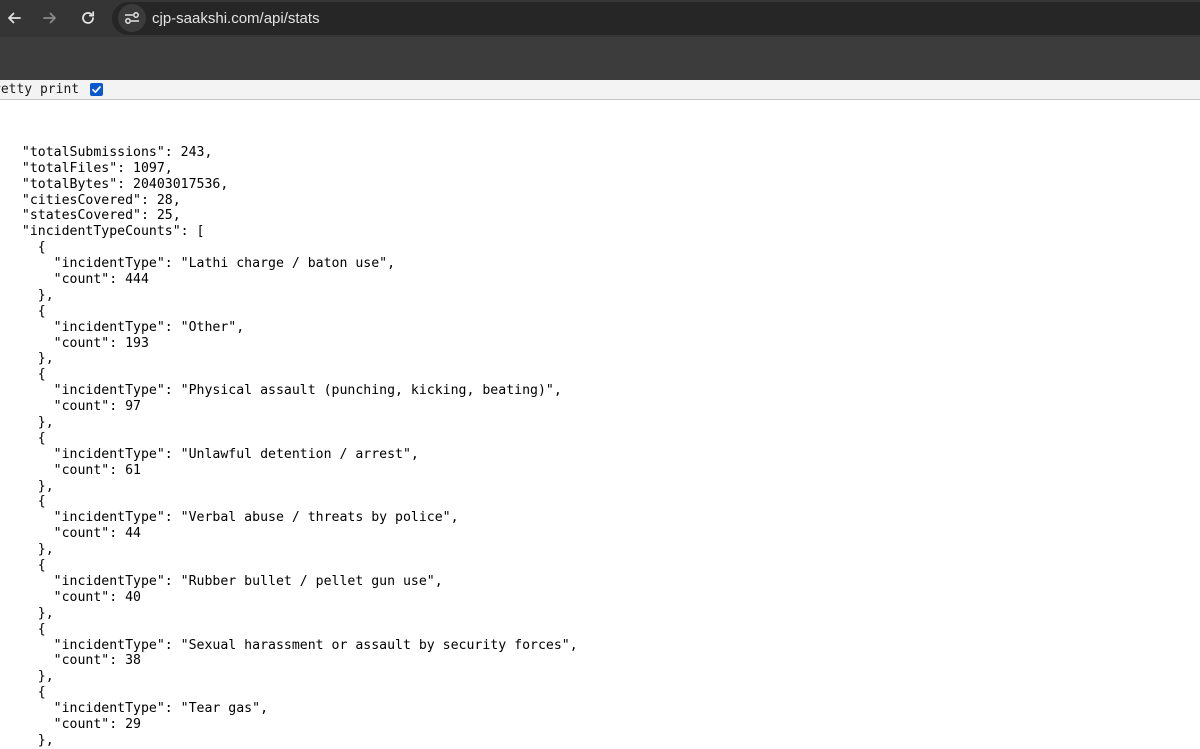 This screenshot has width=1200, height=749. I want to click on json-line: "count": 97, so click(73, 407).